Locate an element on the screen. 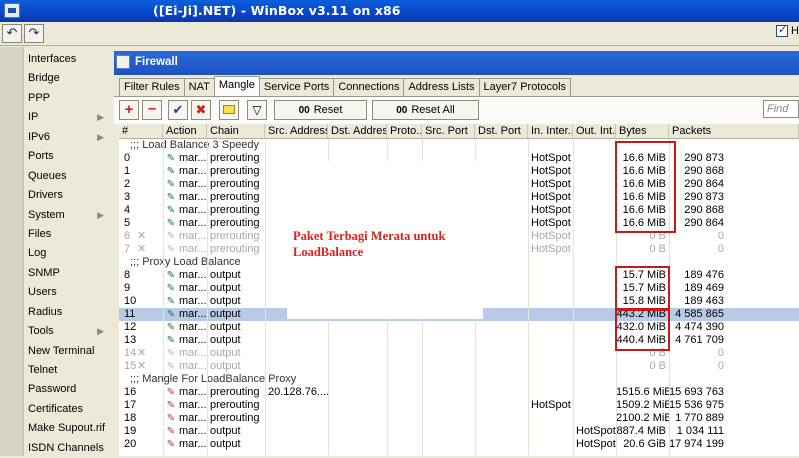 This screenshot has height=458, width=799. disabled-x-icon: ✕ is located at coordinates (142, 236).